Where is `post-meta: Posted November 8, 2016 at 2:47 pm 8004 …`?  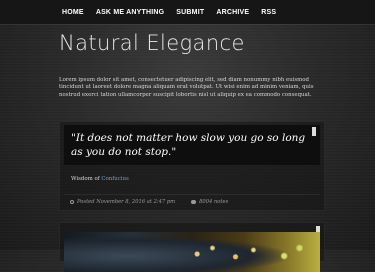
post-meta: Posted November 8, 2016 at 2:47 pm 8004 … is located at coordinates (192, 201).